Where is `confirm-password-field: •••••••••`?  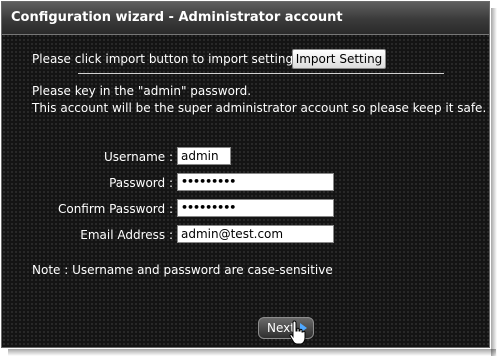 confirm-password-field: ••••••••• is located at coordinates (255, 208).